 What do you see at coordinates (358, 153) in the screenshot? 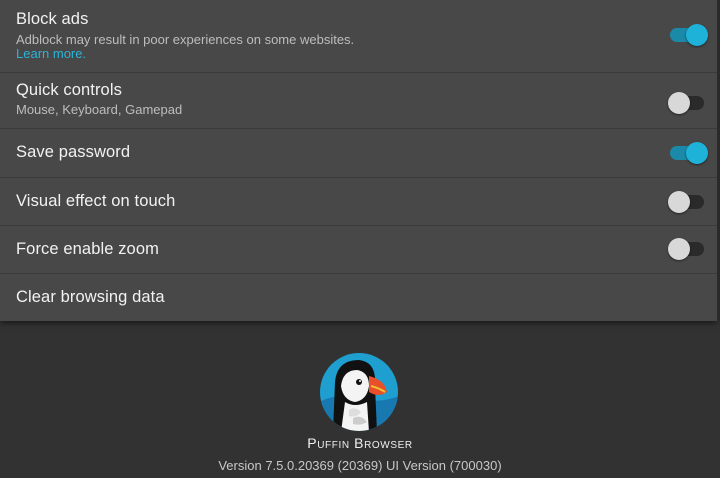
I see `setting-row-save-password: Save password` at bounding box center [358, 153].